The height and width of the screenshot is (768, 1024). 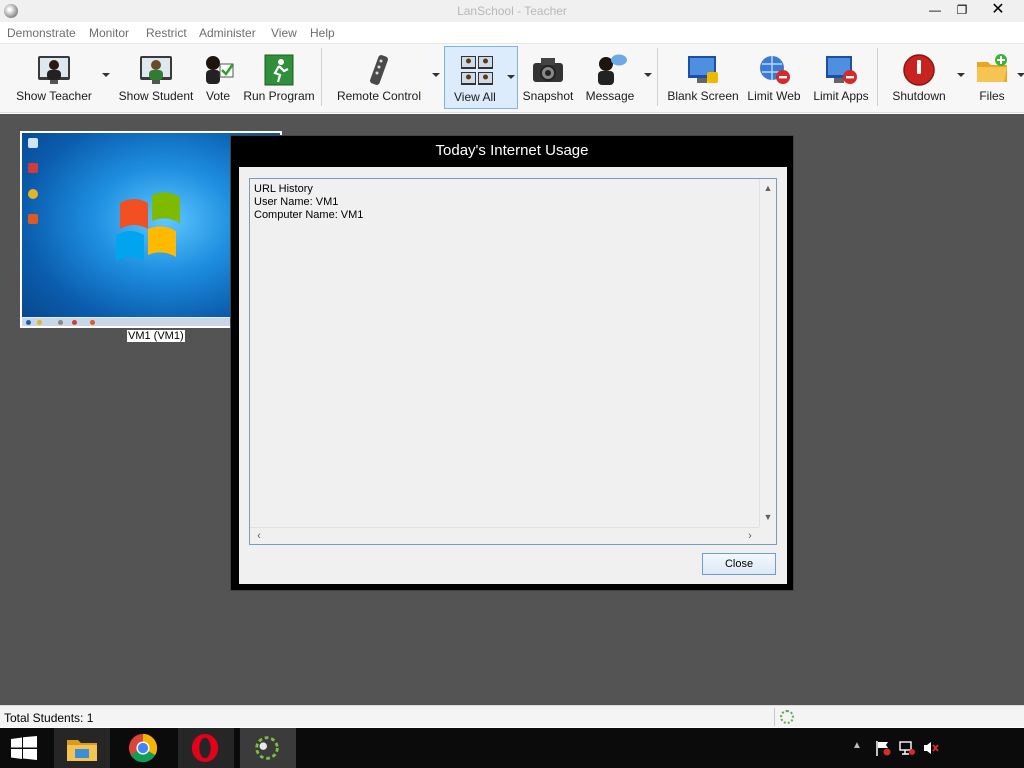 I want to click on vote-label: Vote, so click(x=218, y=96).